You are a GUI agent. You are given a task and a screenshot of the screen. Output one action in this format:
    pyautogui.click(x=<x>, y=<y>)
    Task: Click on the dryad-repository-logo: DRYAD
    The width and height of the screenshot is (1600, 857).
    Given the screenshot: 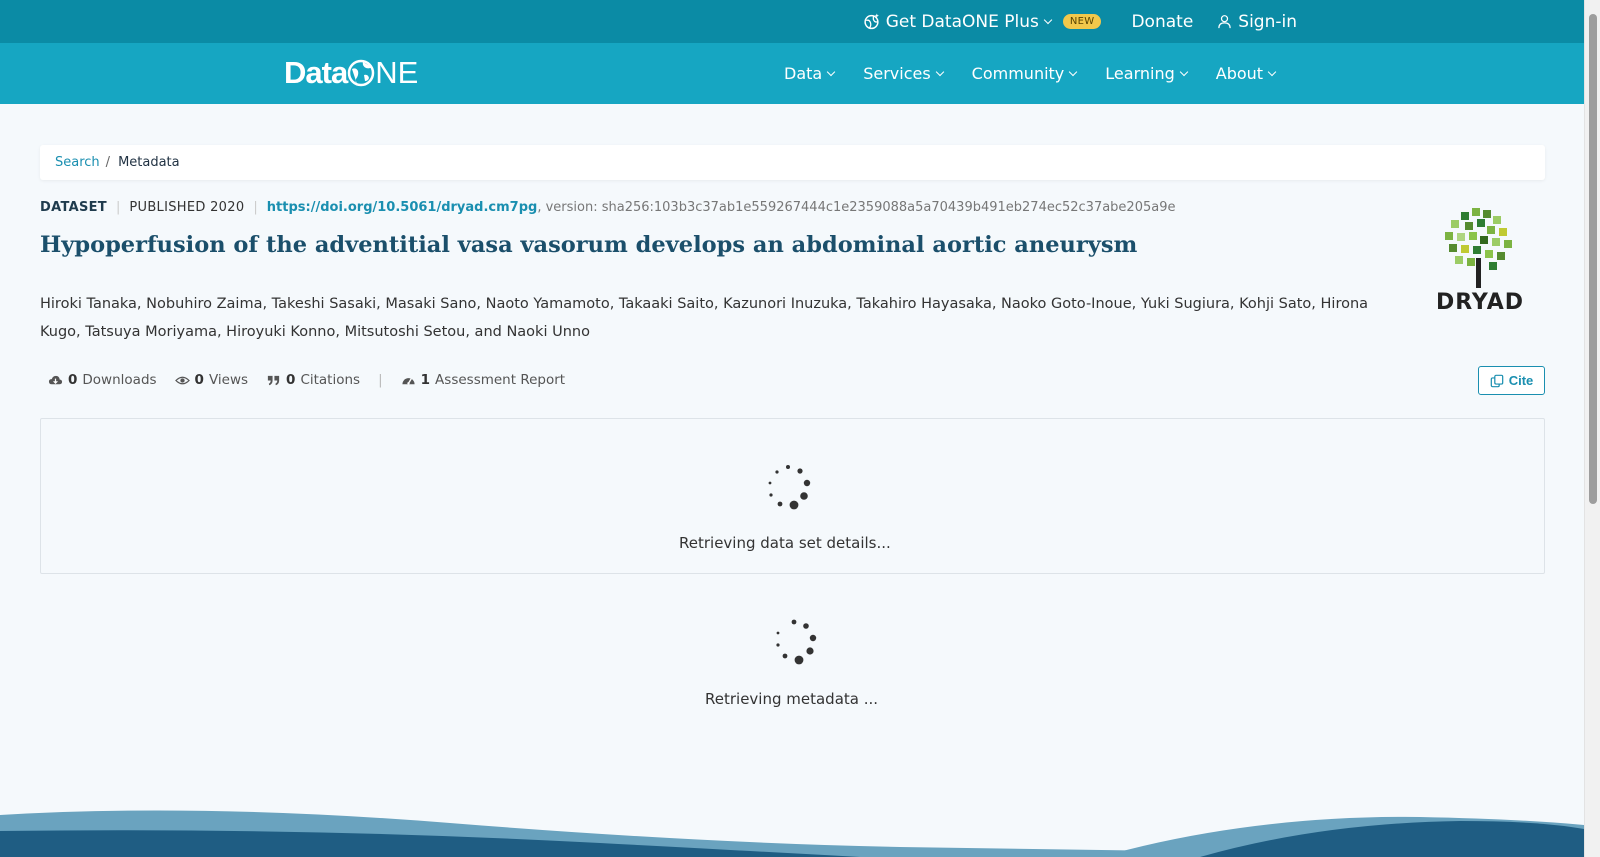 What is the action you would take?
    pyautogui.click(x=1480, y=263)
    